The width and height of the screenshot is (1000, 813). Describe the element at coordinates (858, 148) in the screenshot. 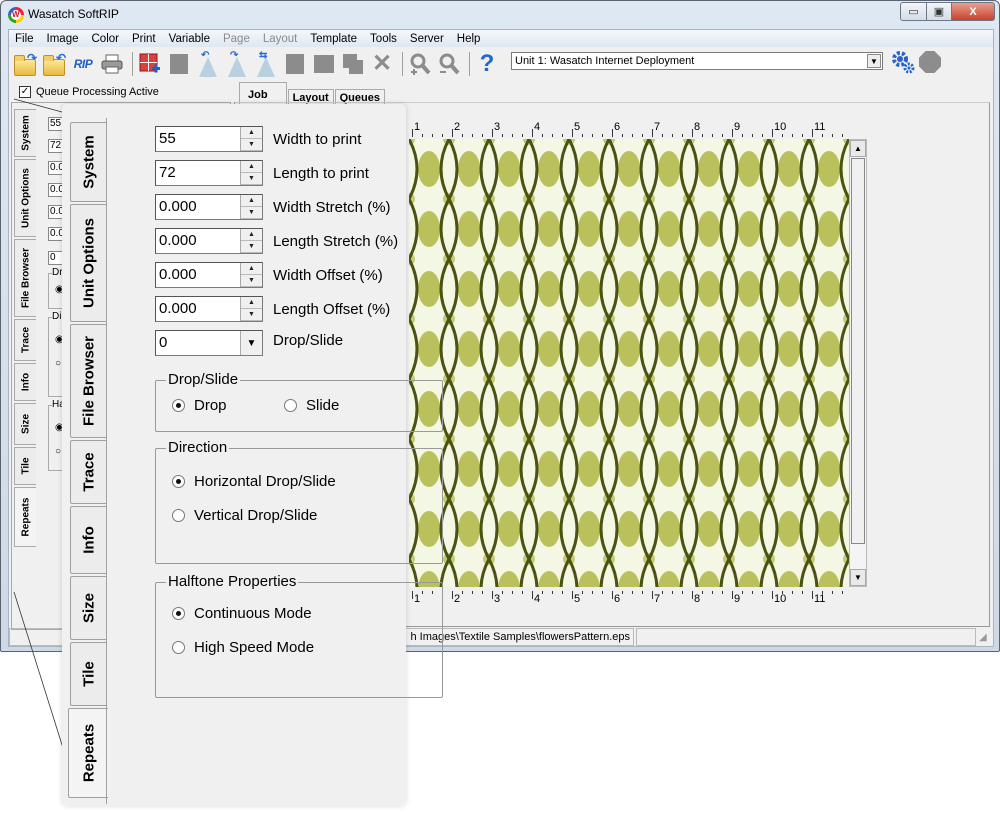

I see `scroll-up-button: ▲` at that location.